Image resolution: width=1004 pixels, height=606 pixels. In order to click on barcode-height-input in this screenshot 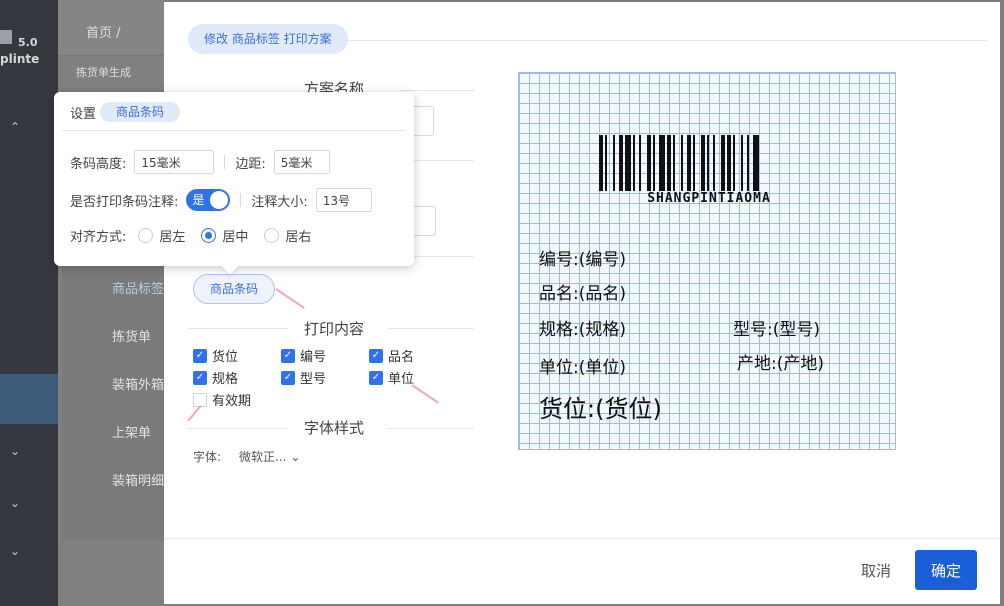, I will do `click(174, 162)`.